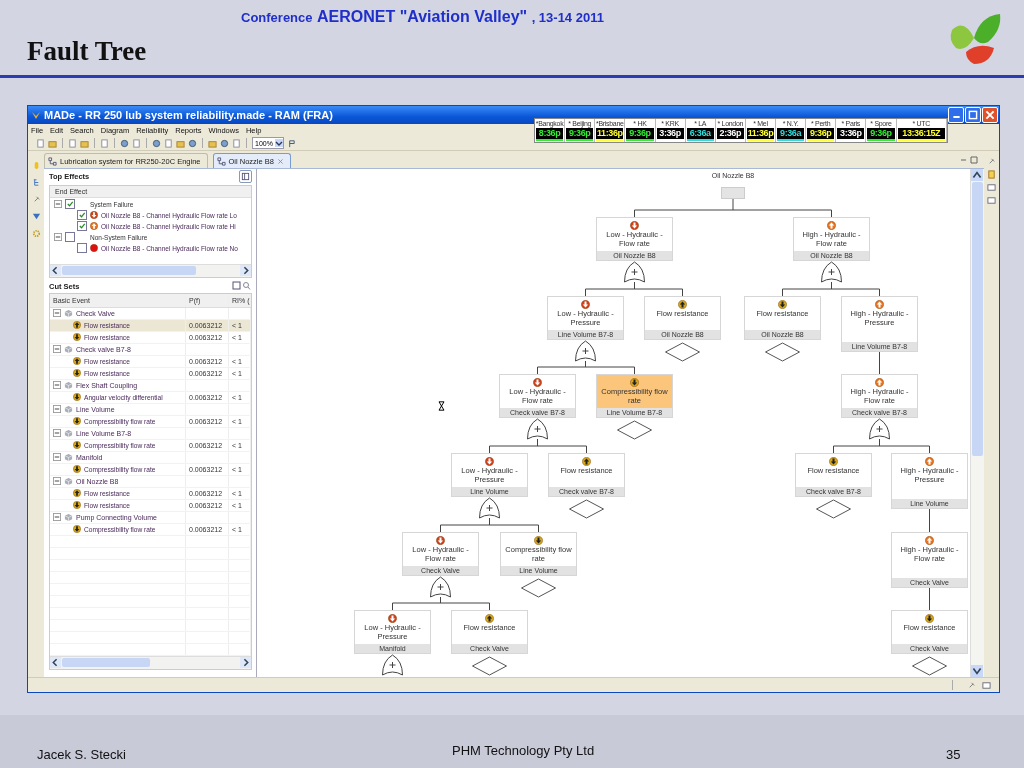 This screenshot has height=768, width=1024. What do you see at coordinates (52, 143) in the screenshot?
I see `folder-icon` at bounding box center [52, 143].